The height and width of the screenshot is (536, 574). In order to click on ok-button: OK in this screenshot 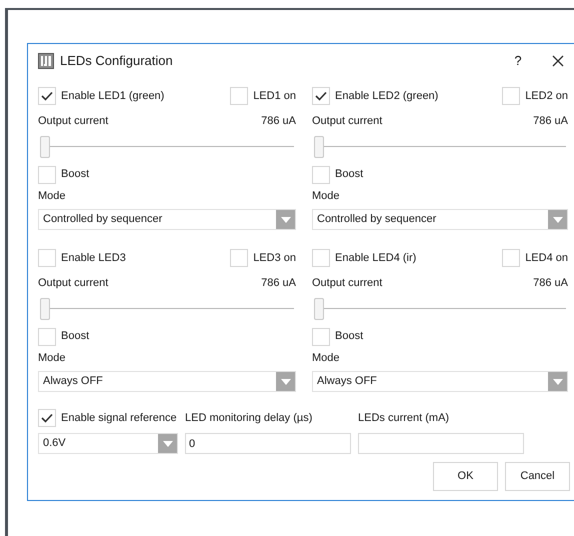, I will do `click(465, 476)`.